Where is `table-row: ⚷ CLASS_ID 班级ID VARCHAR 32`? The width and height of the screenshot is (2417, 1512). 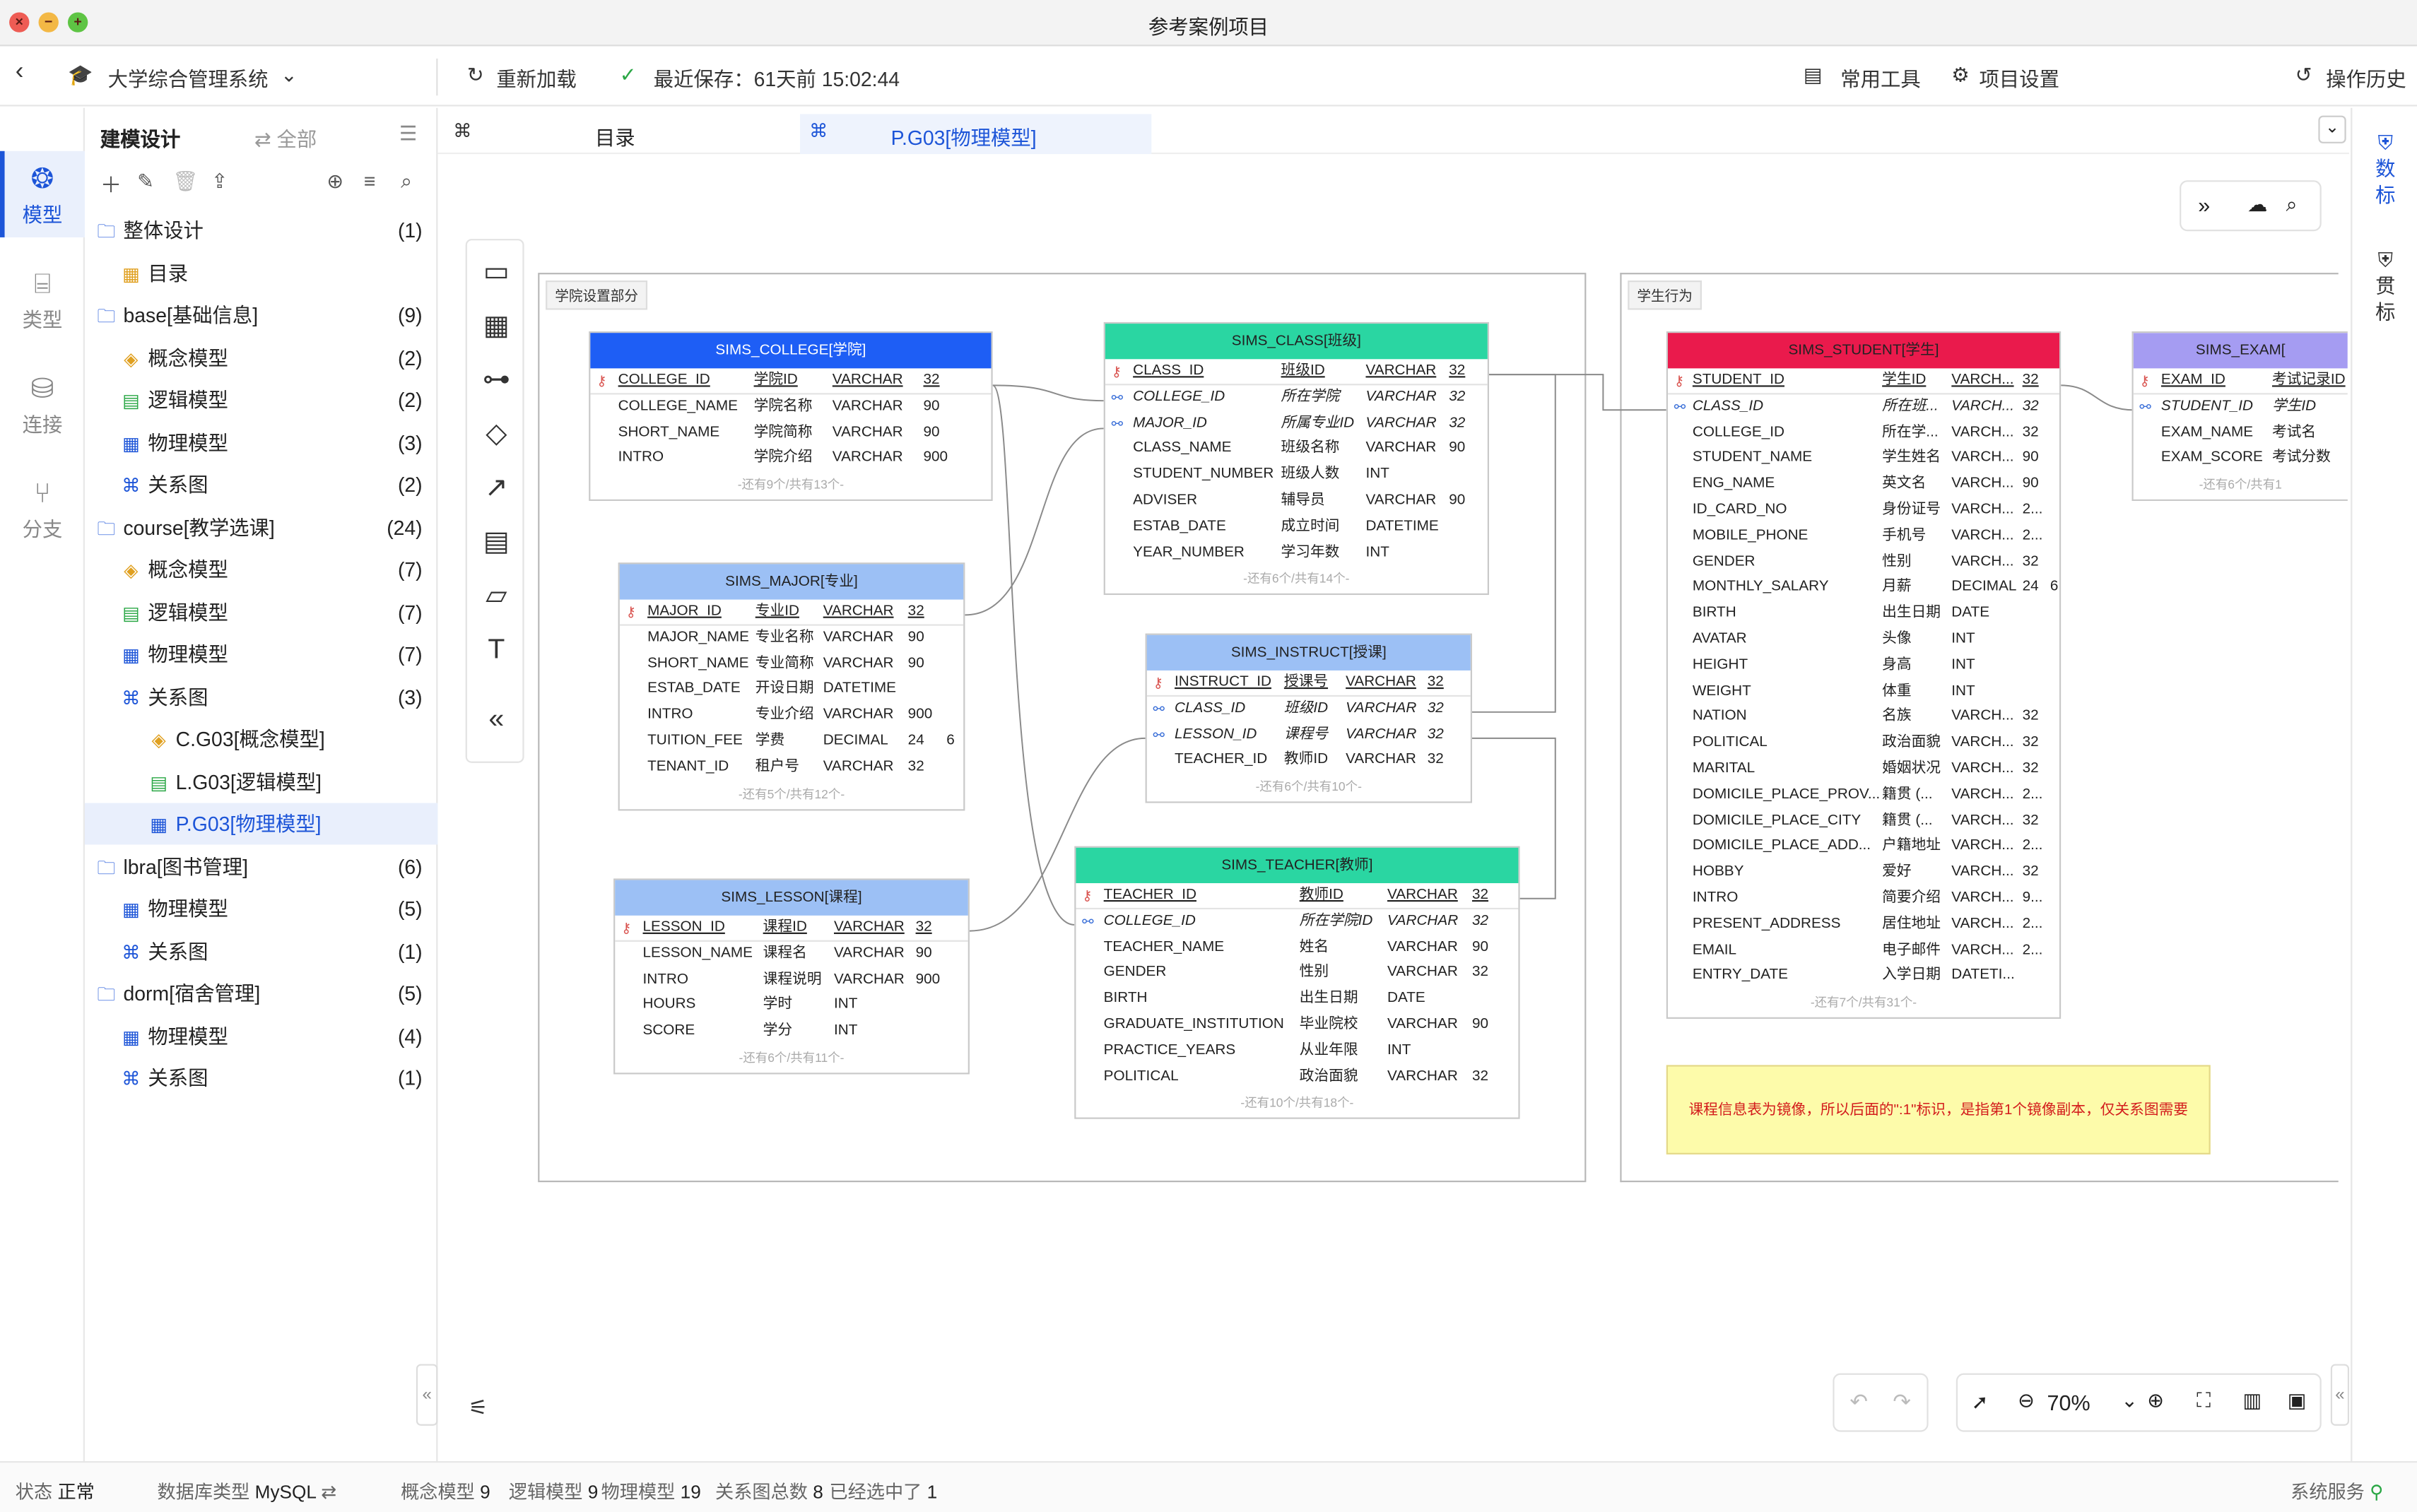
table-row: ⚷ CLASS_ID 班级ID VARCHAR 32 is located at coordinates (1296, 372).